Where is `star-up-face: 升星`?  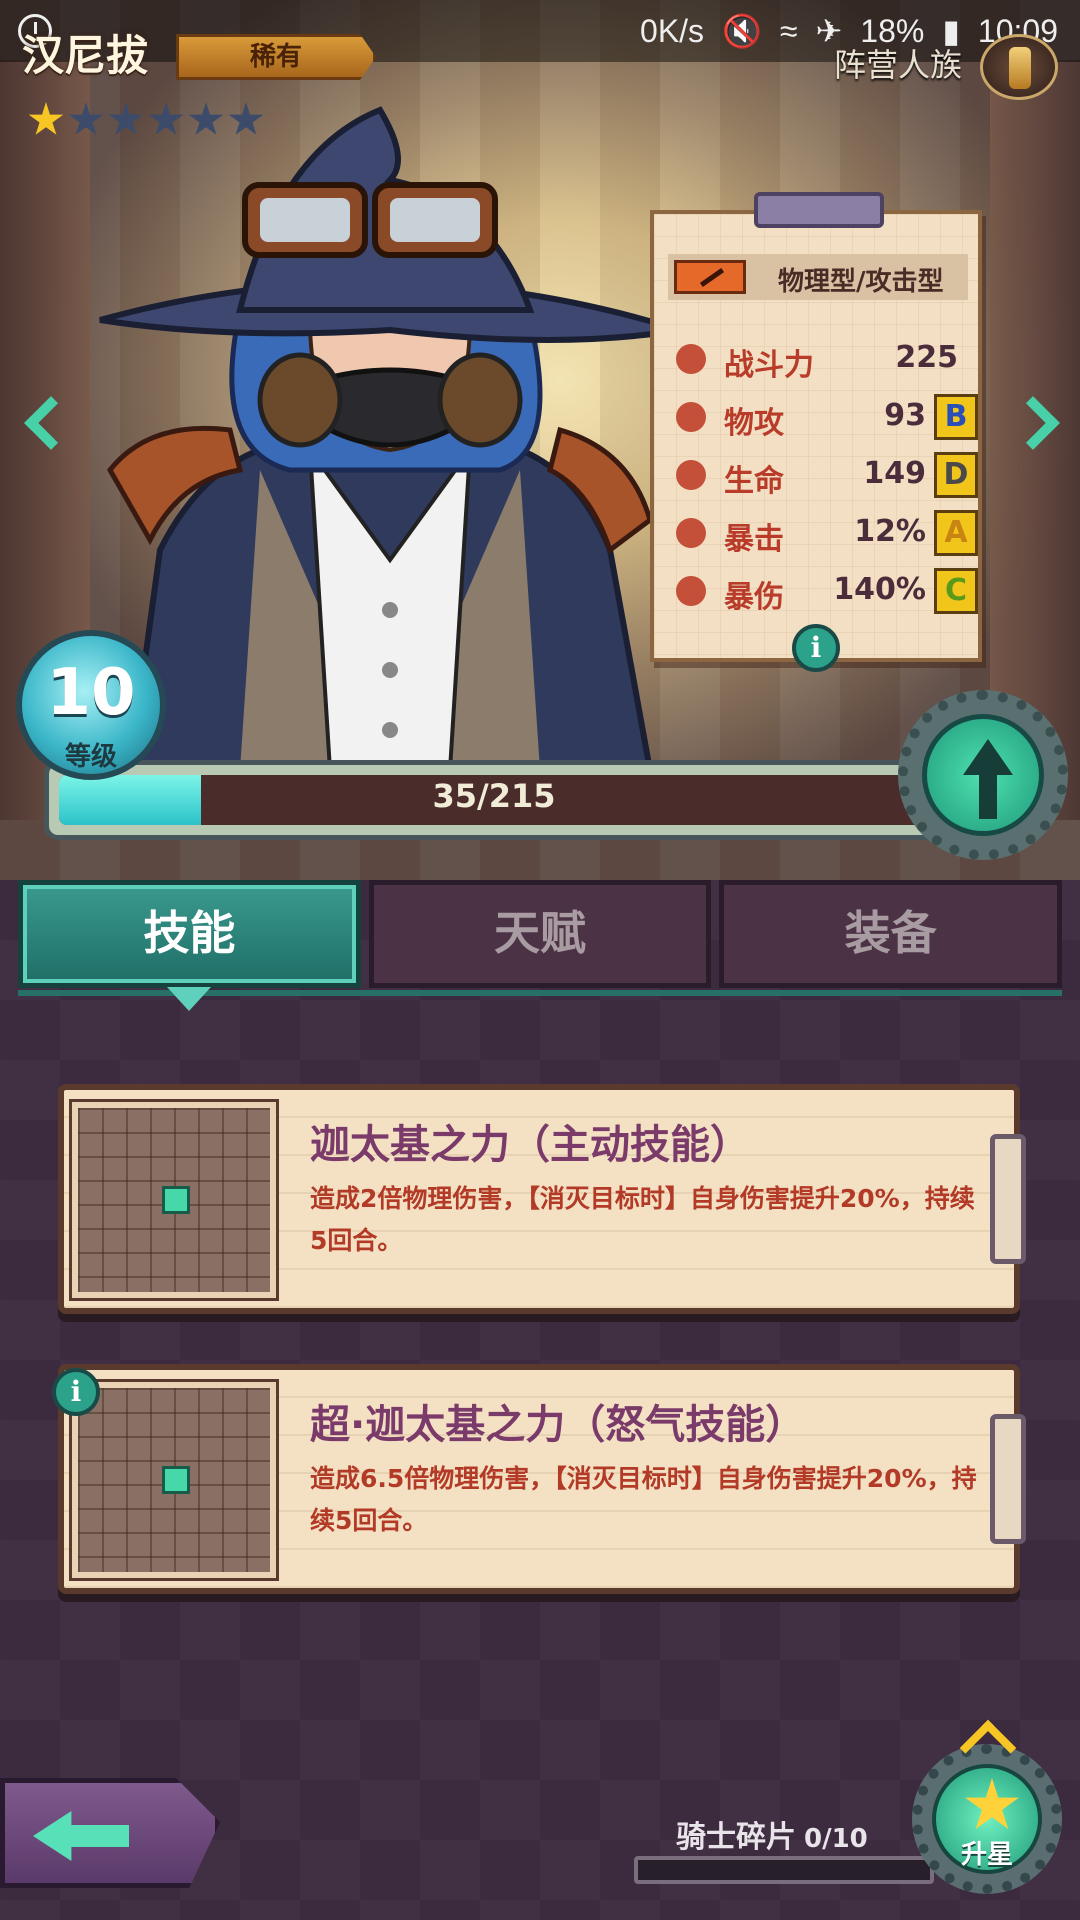 star-up-face: 升星 is located at coordinates (987, 1819).